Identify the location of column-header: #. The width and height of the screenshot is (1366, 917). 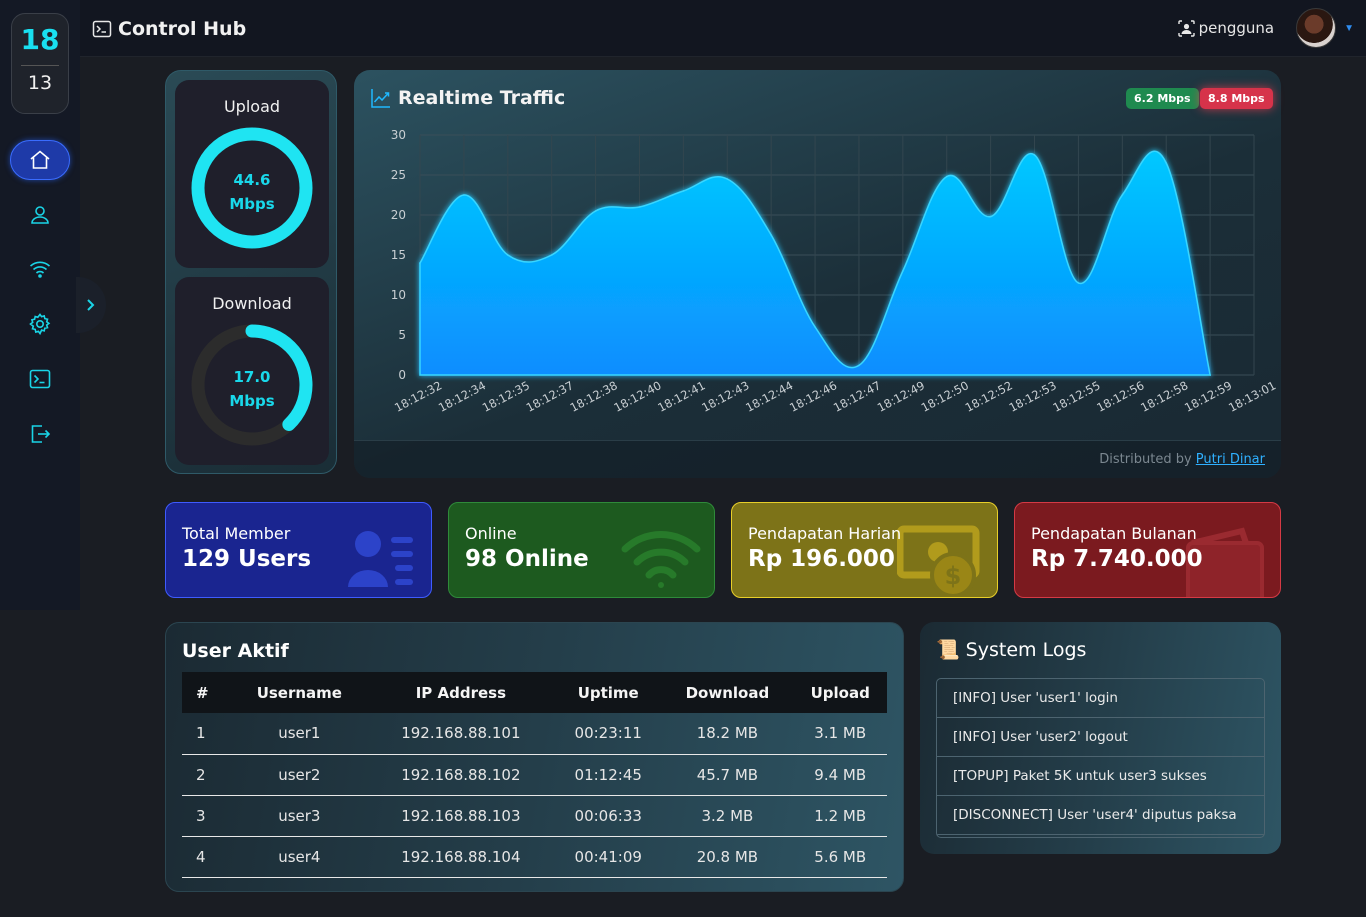
(207, 692).